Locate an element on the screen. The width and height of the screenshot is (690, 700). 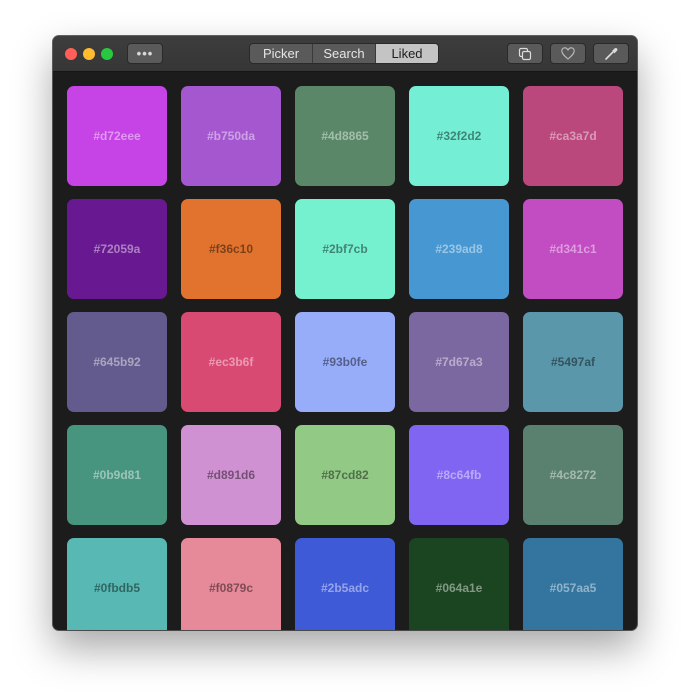
color-swatch-hex-label: #d341c1 is located at coordinates (573, 249).